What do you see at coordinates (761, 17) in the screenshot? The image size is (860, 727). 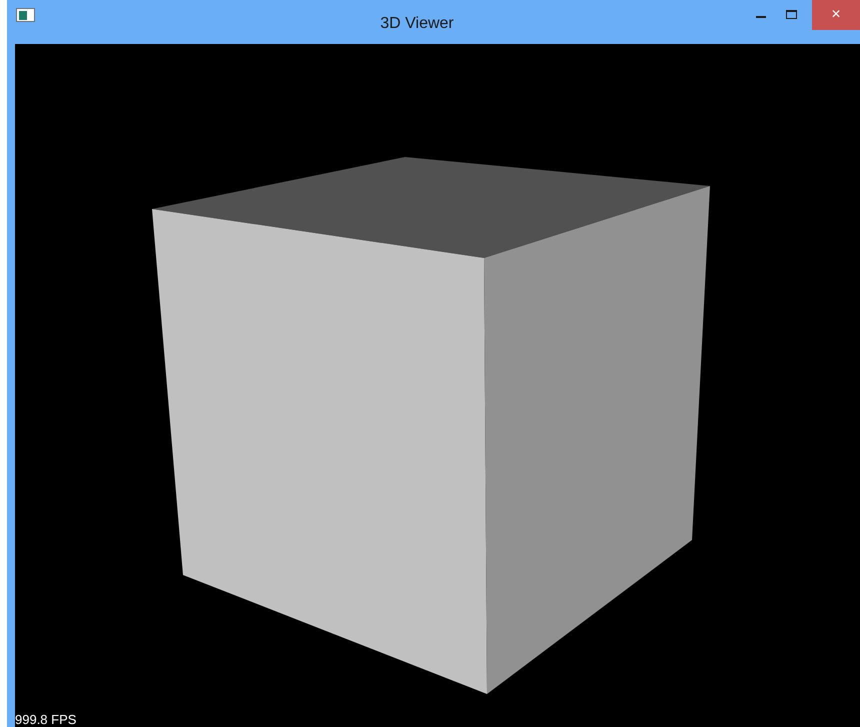 I see `minimize-icon` at bounding box center [761, 17].